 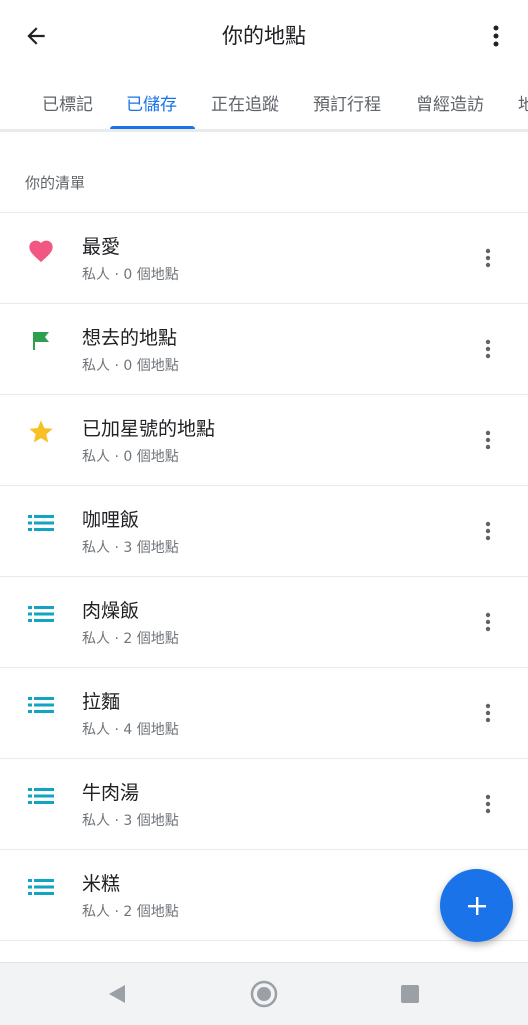 What do you see at coordinates (347, 102) in the screenshot?
I see `tab-reservations: 預訂行程` at bounding box center [347, 102].